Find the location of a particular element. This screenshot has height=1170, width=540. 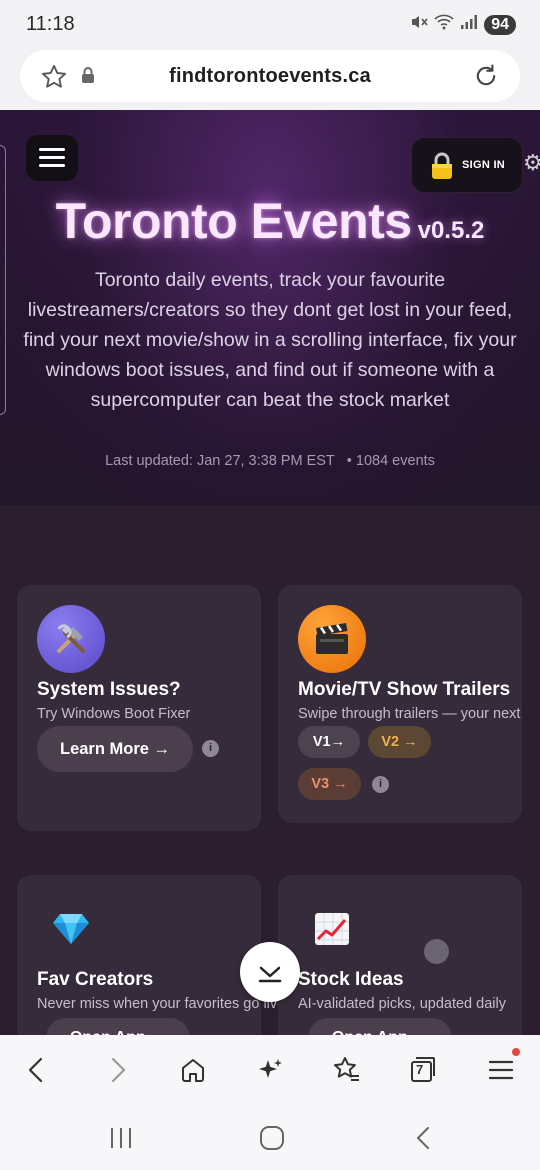

sparkle-icon is located at coordinates (270, 1068).